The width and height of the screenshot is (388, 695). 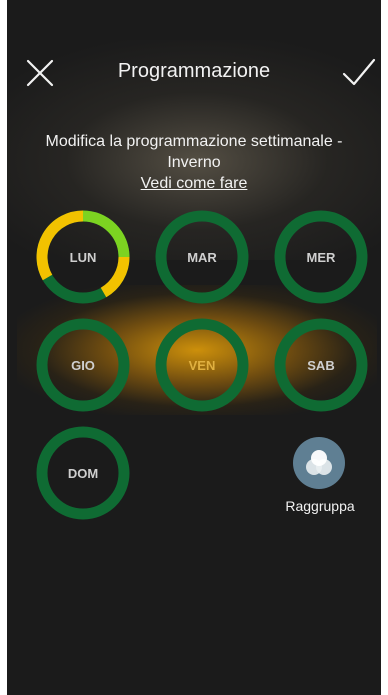 I want to click on day-ring-thursday: GIO, so click(x=83, y=365).